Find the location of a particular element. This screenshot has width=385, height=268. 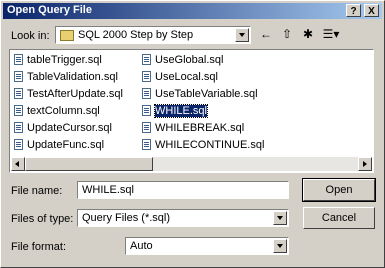

filename-label: File name: is located at coordinates (37, 191).